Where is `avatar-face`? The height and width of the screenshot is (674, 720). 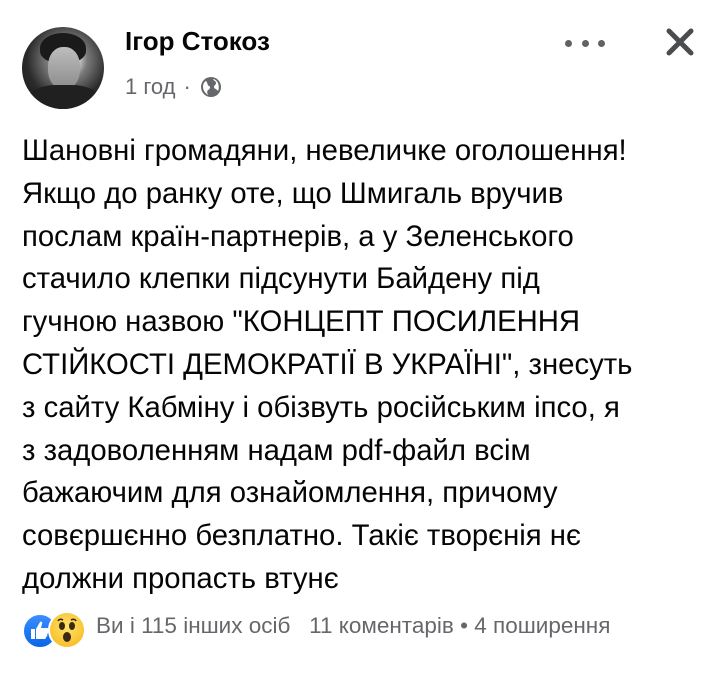
avatar-face is located at coordinates (64, 68).